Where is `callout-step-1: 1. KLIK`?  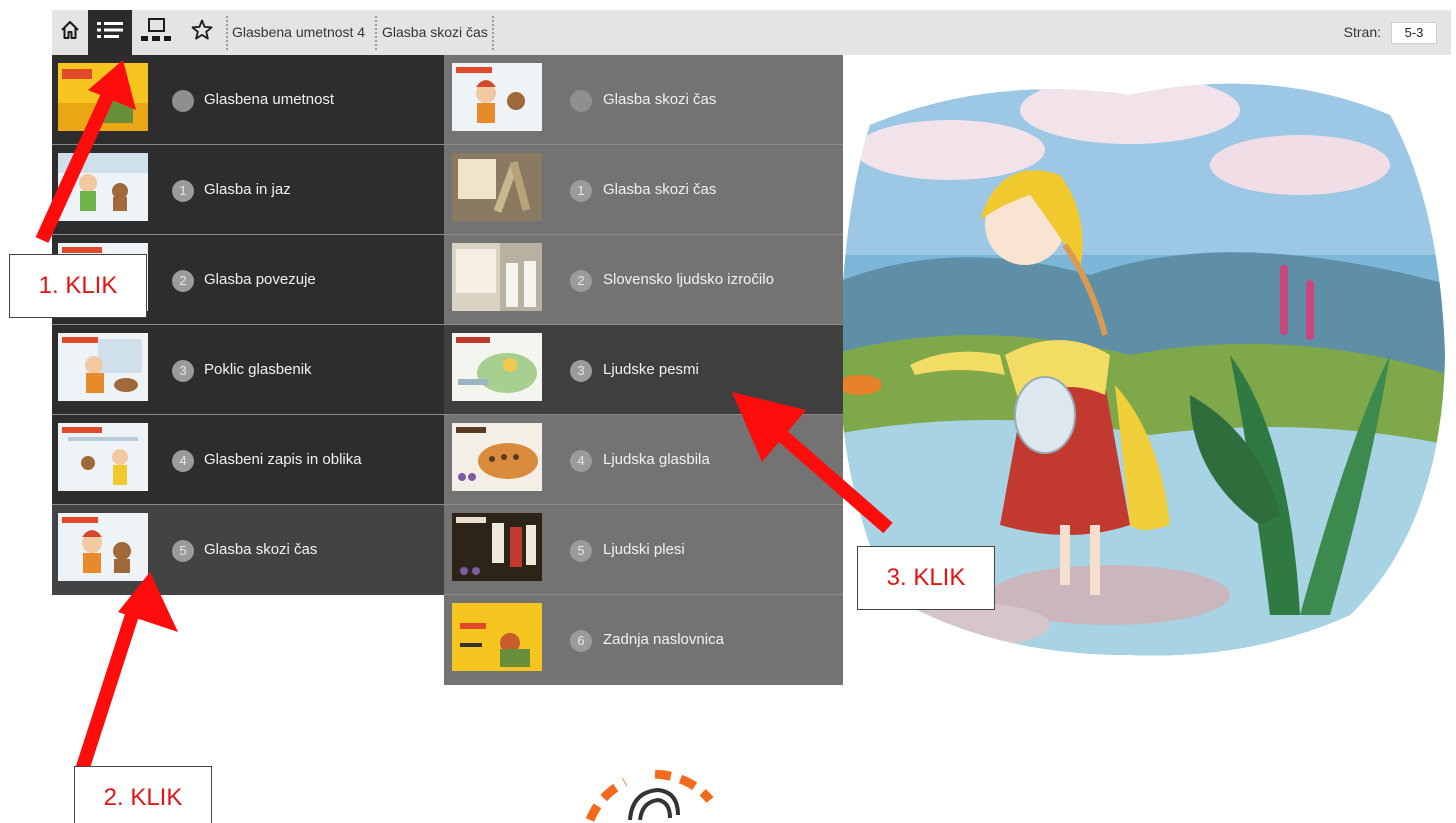
callout-step-1: 1. KLIK is located at coordinates (78, 286).